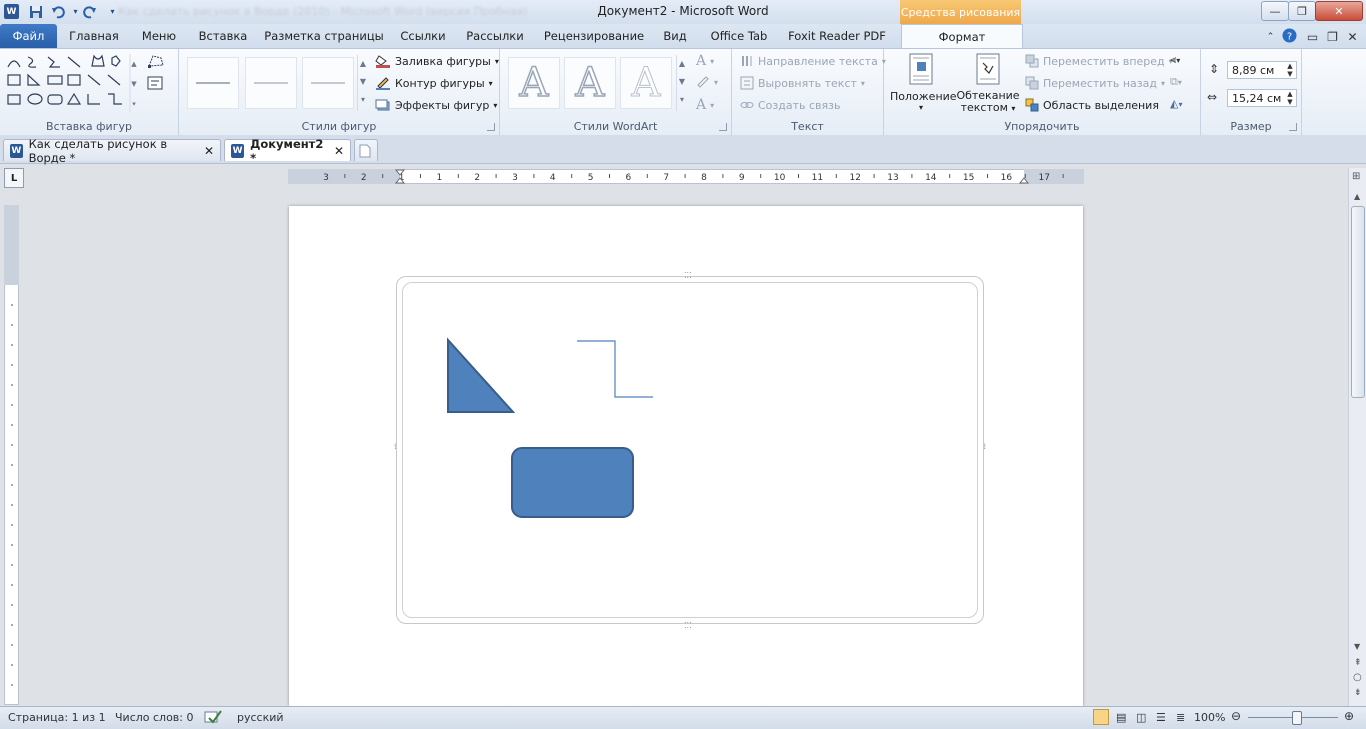 The image size is (1366, 729). Describe the element at coordinates (1032, 61) in the screenshot. I see `bring-forward-icon` at that location.